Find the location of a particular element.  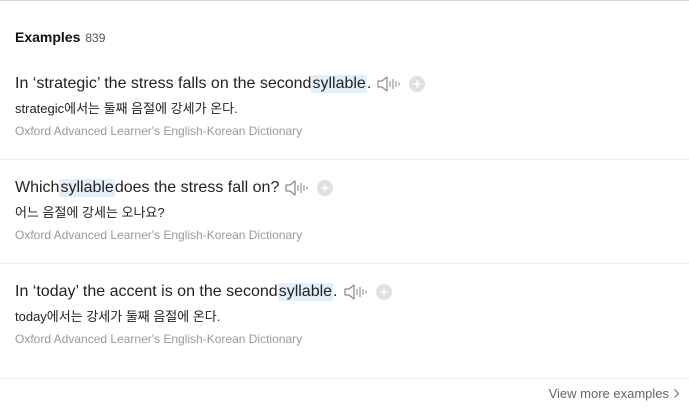

footer-divider is located at coordinates (344, 378).